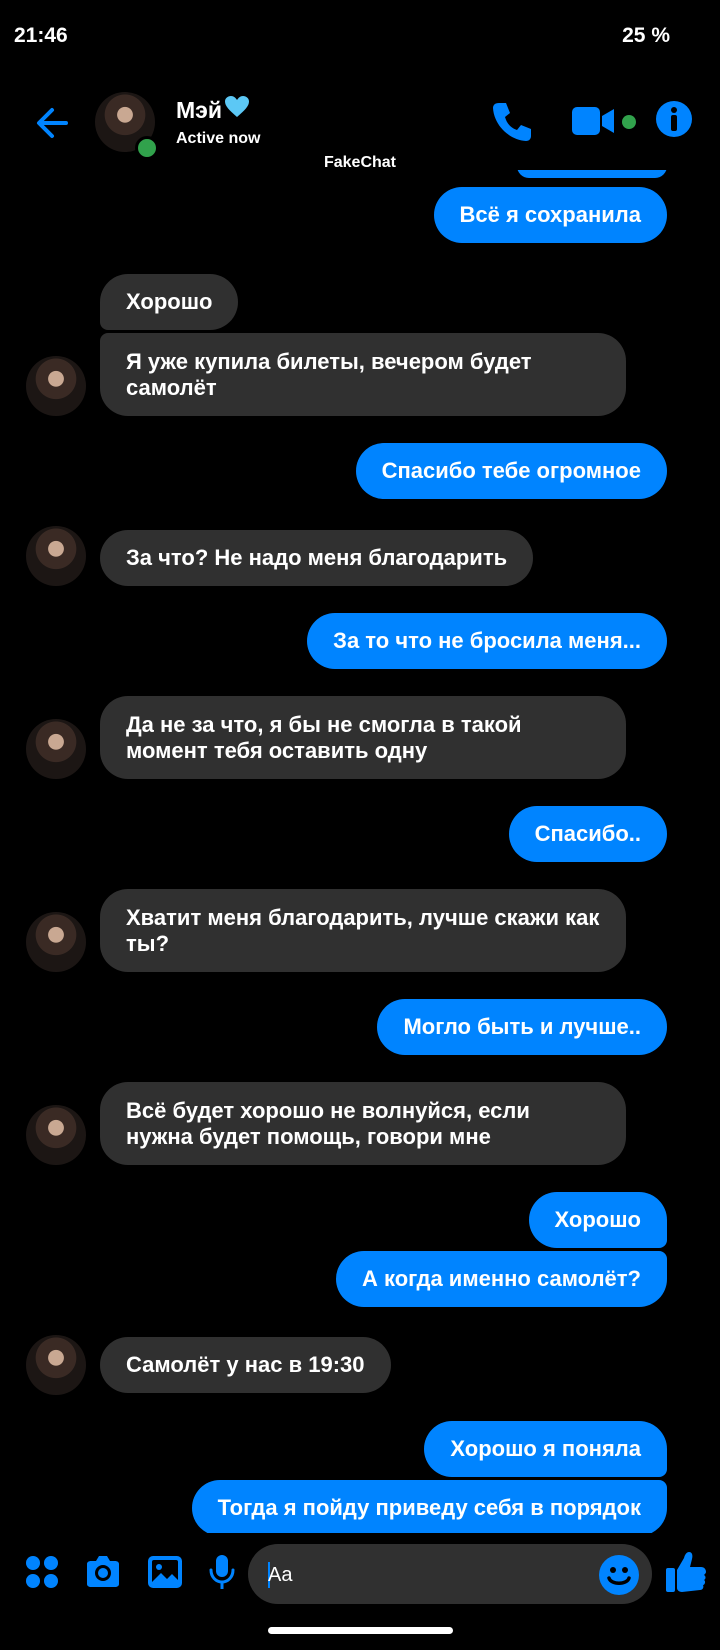 Image resolution: width=720 pixels, height=1650 pixels. Describe the element at coordinates (592, 174) in the screenshot. I see `previous-message-edge` at that location.